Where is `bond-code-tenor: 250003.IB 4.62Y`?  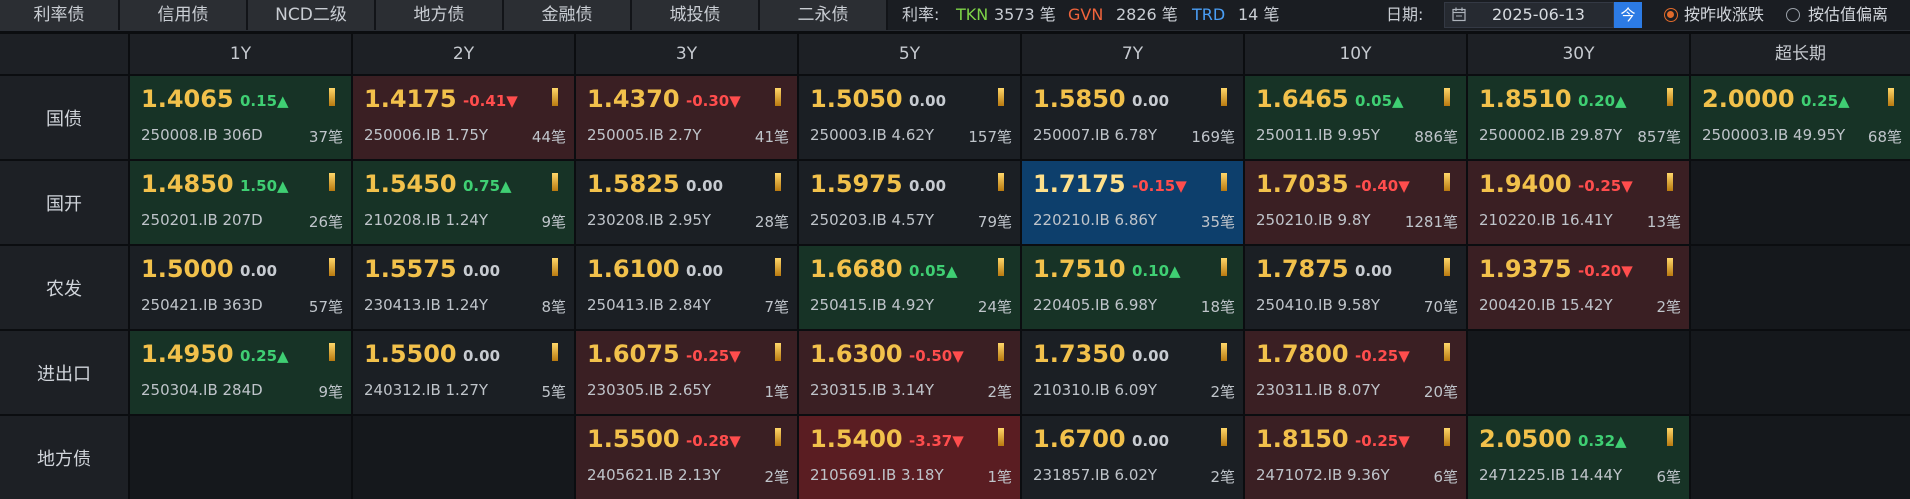 bond-code-tenor: 250003.IB 4.62Y is located at coordinates (872, 135).